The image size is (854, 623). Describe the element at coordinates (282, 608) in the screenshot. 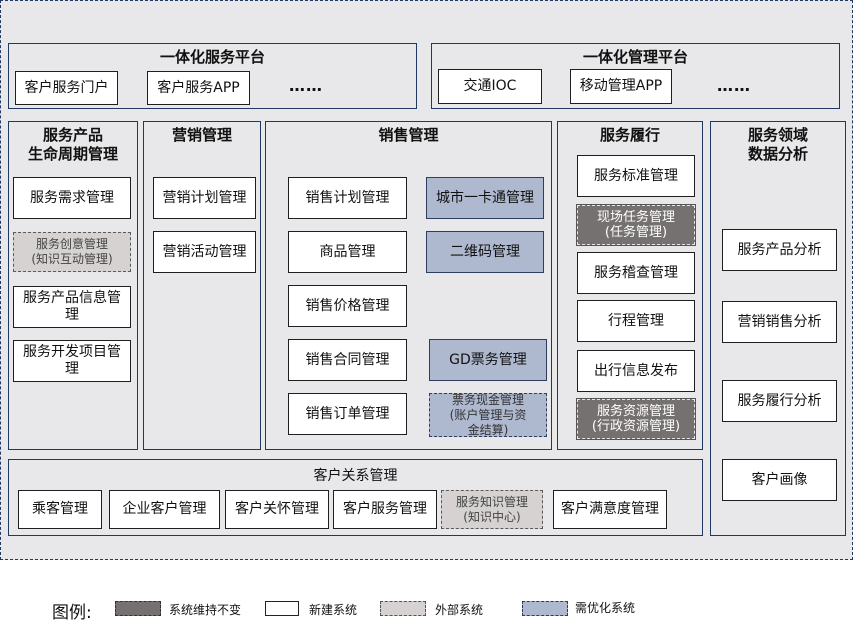

I see `legend-swatch-new` at that location.